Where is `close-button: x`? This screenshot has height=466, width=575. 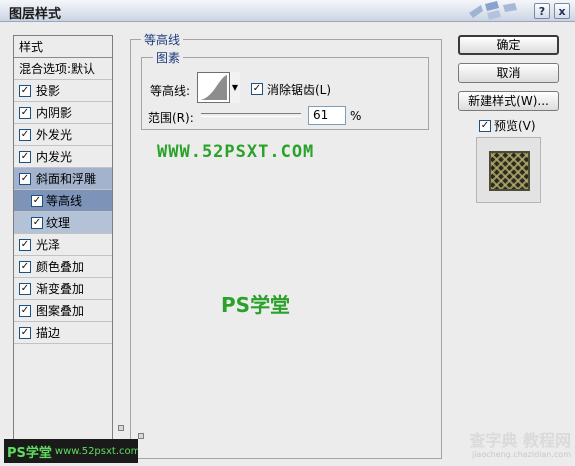 close-button: x is located at coordinates (562, 11).